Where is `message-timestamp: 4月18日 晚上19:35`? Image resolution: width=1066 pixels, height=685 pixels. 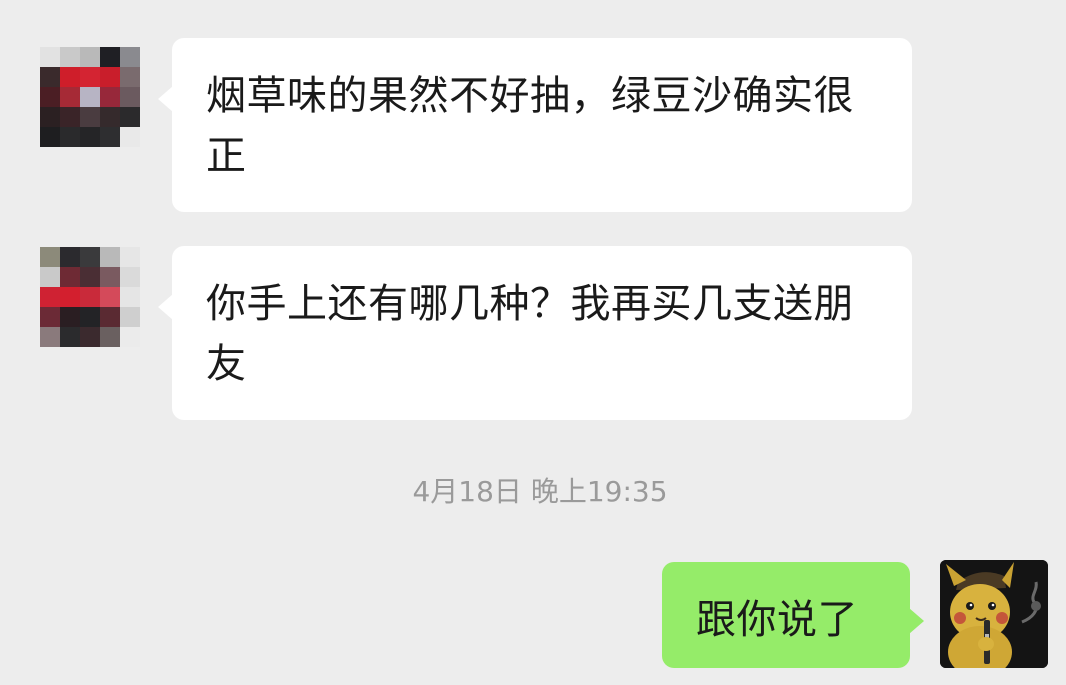 message-timestamp: 4月18日 晚上19:35 is located at coordinates (540, 491).